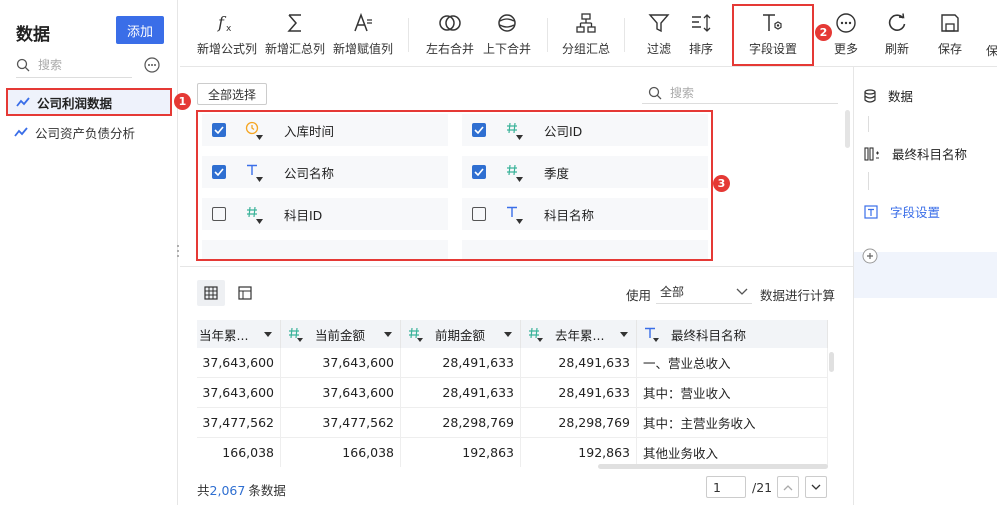 This screenshot has width=997, height=505. I want to click on add-button: 添加, so click(140, 30).